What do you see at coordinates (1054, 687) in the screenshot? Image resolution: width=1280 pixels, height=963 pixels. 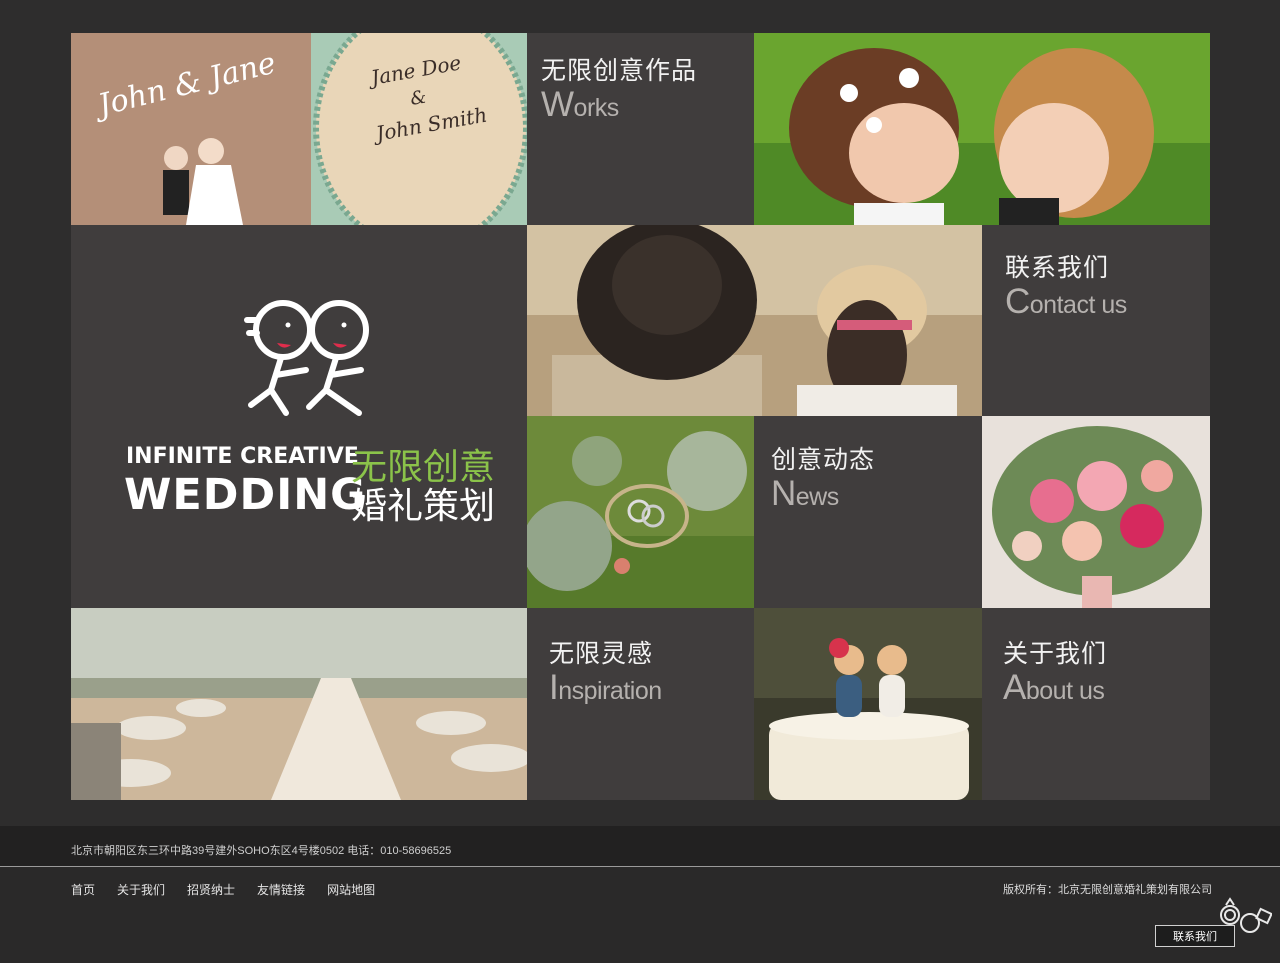 I see `about-label-en: About us` at bounding box center [1054, 687].